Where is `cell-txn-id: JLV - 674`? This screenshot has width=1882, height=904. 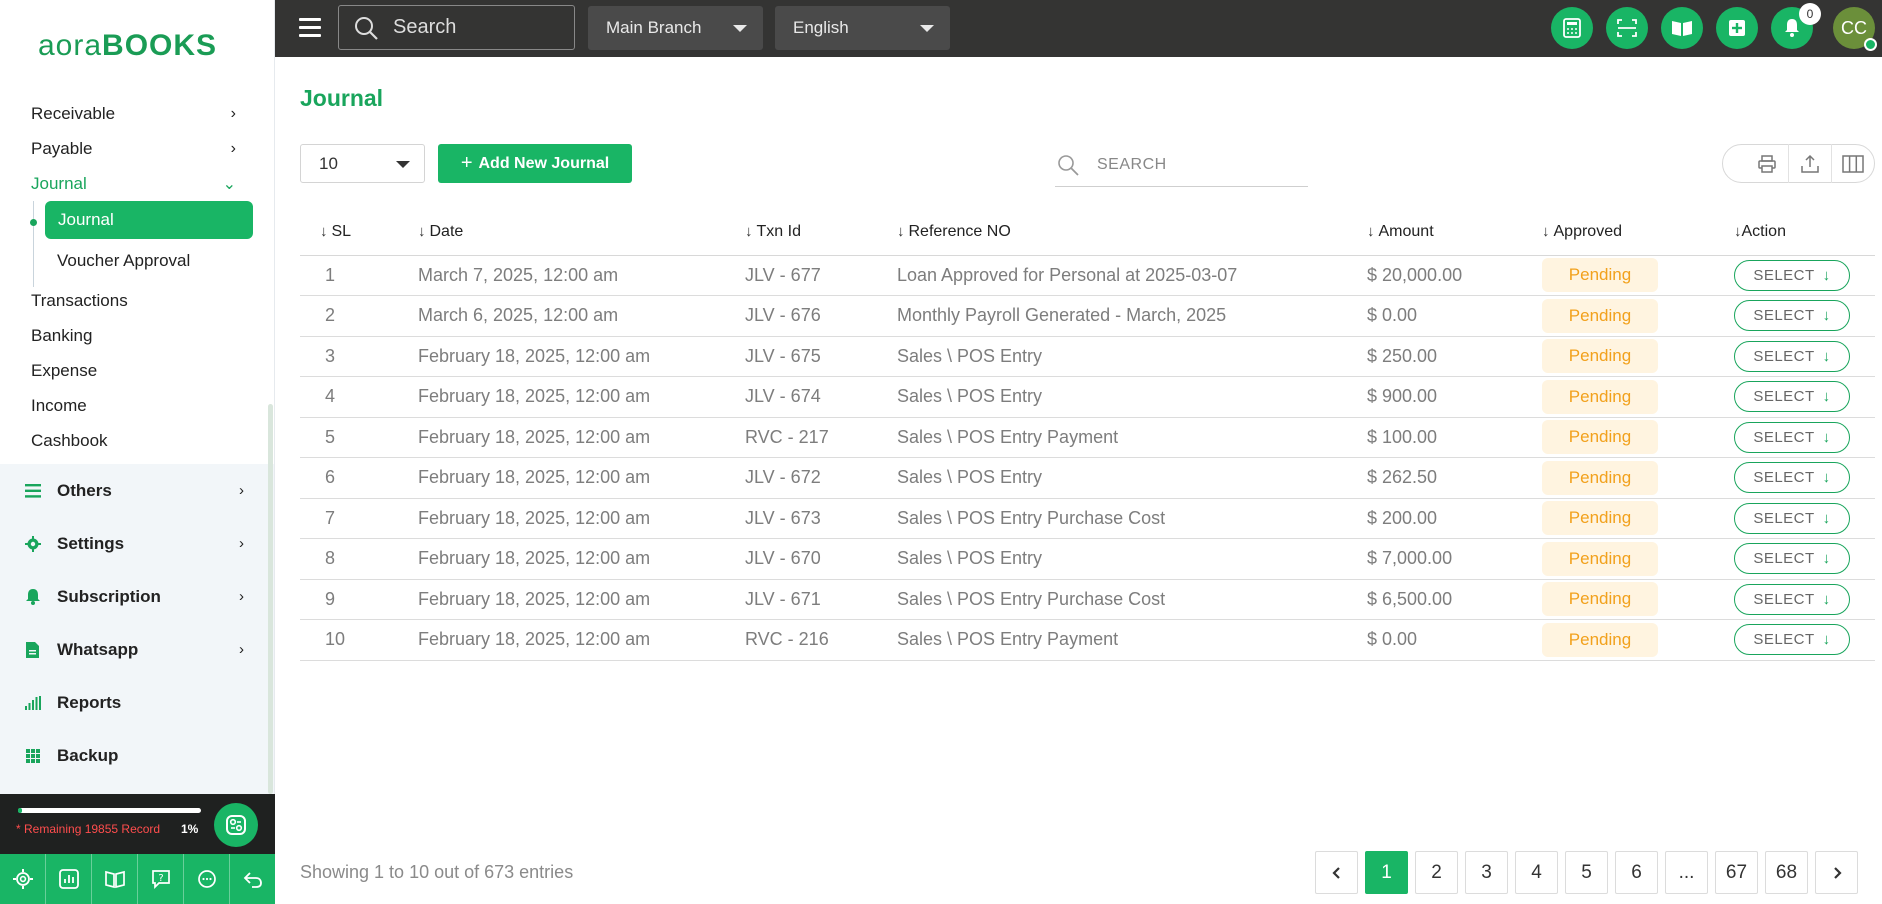 cell-txn-id: JLV - 674 is located at coordinates (821, 397).